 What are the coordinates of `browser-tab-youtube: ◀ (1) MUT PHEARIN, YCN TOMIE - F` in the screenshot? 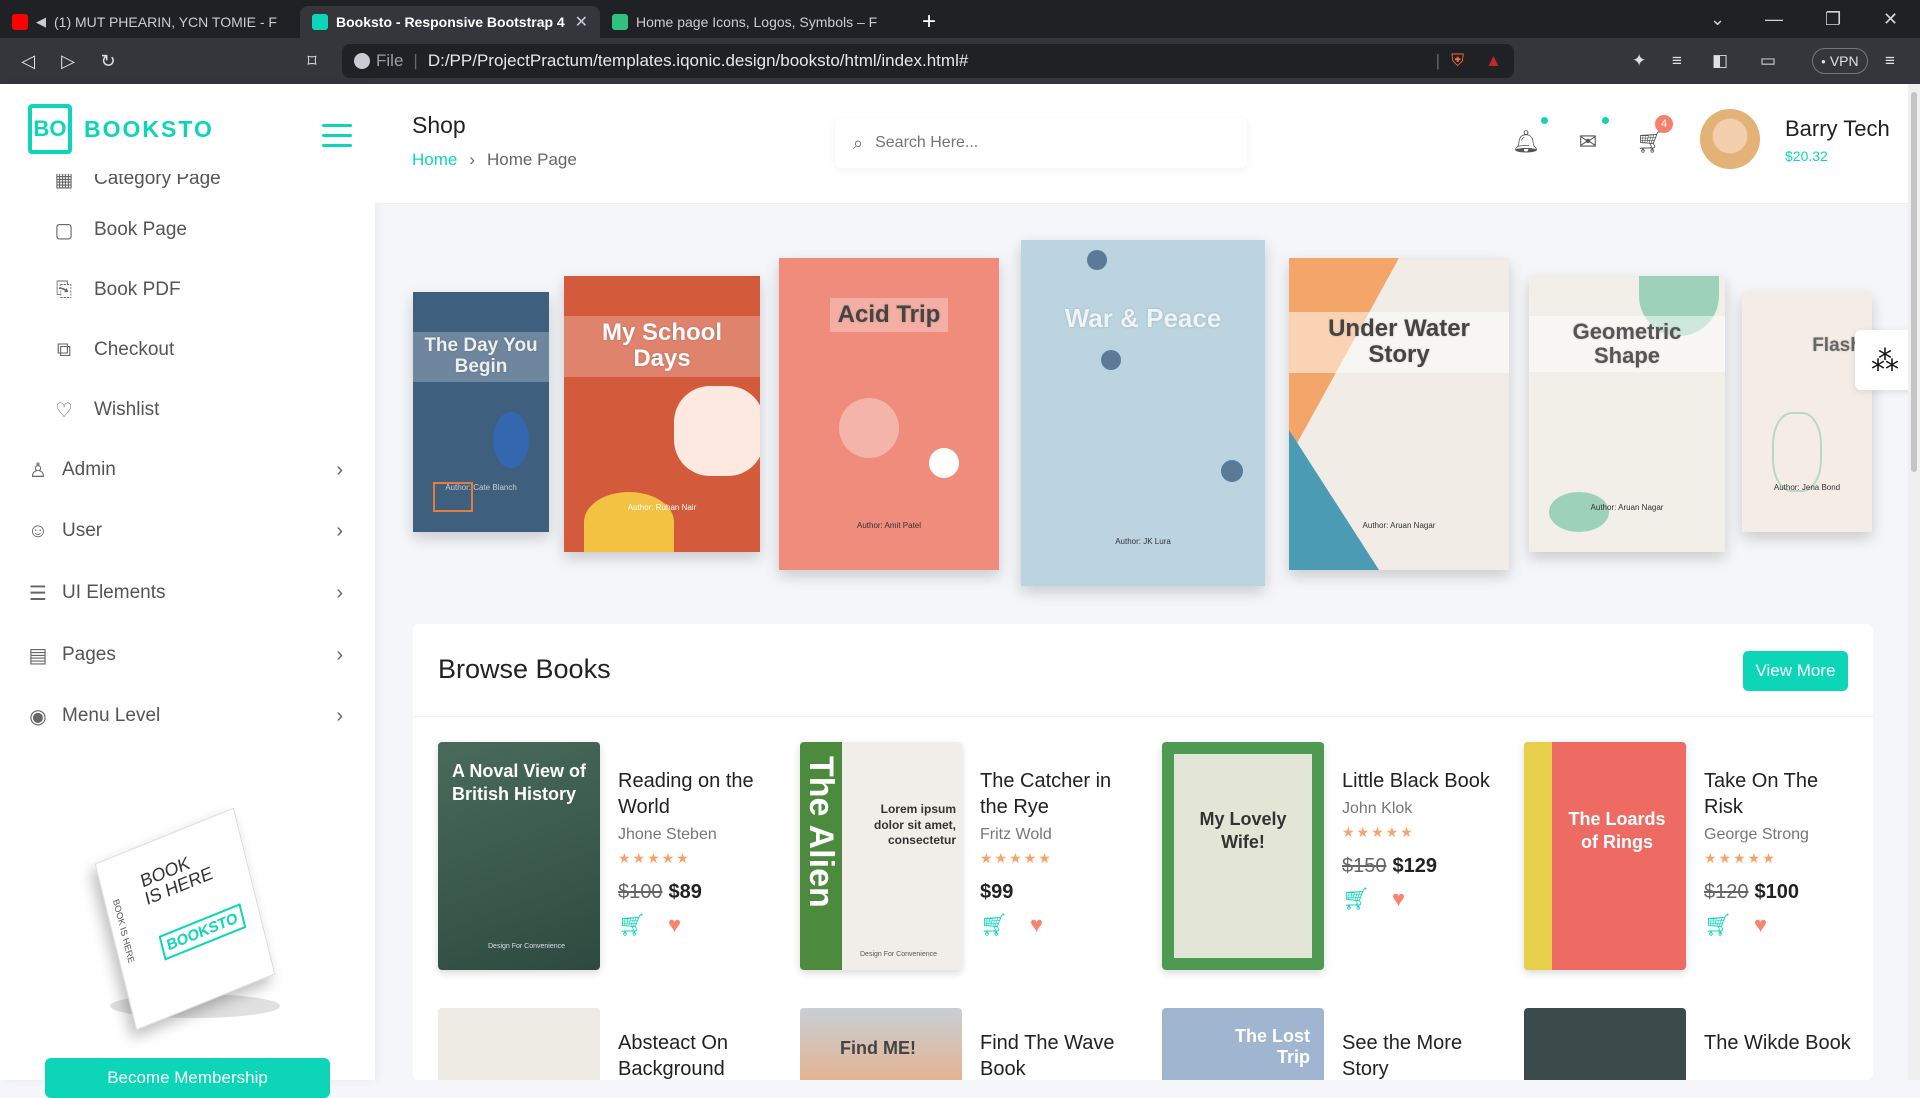 It's located at (150, 22).